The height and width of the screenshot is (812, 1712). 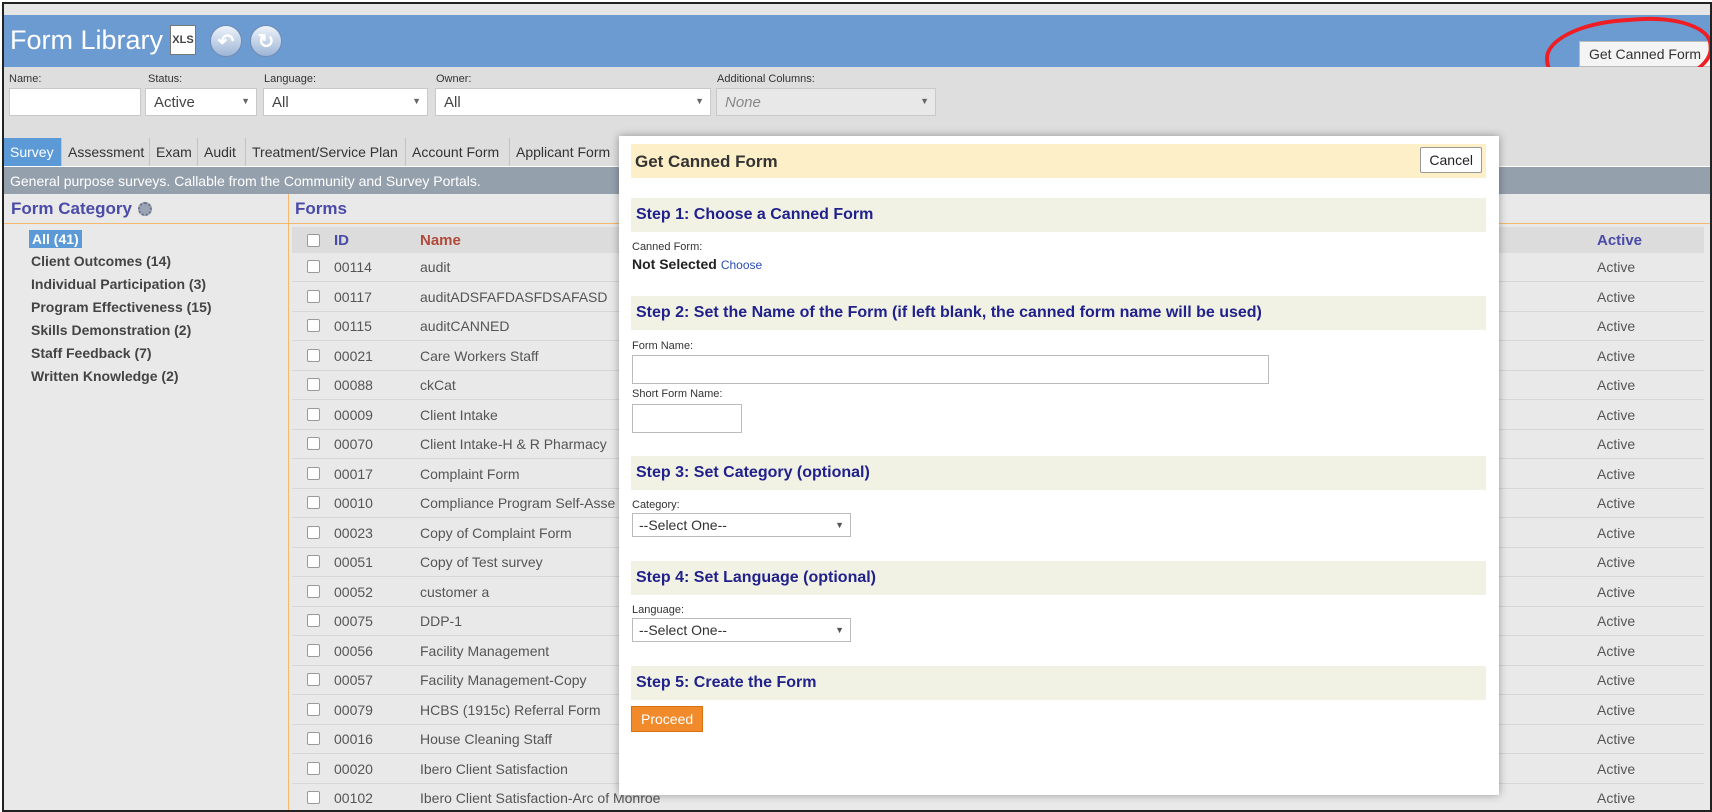 I want to click on xls-export-icon: XLS, so click(x=183, y=40).